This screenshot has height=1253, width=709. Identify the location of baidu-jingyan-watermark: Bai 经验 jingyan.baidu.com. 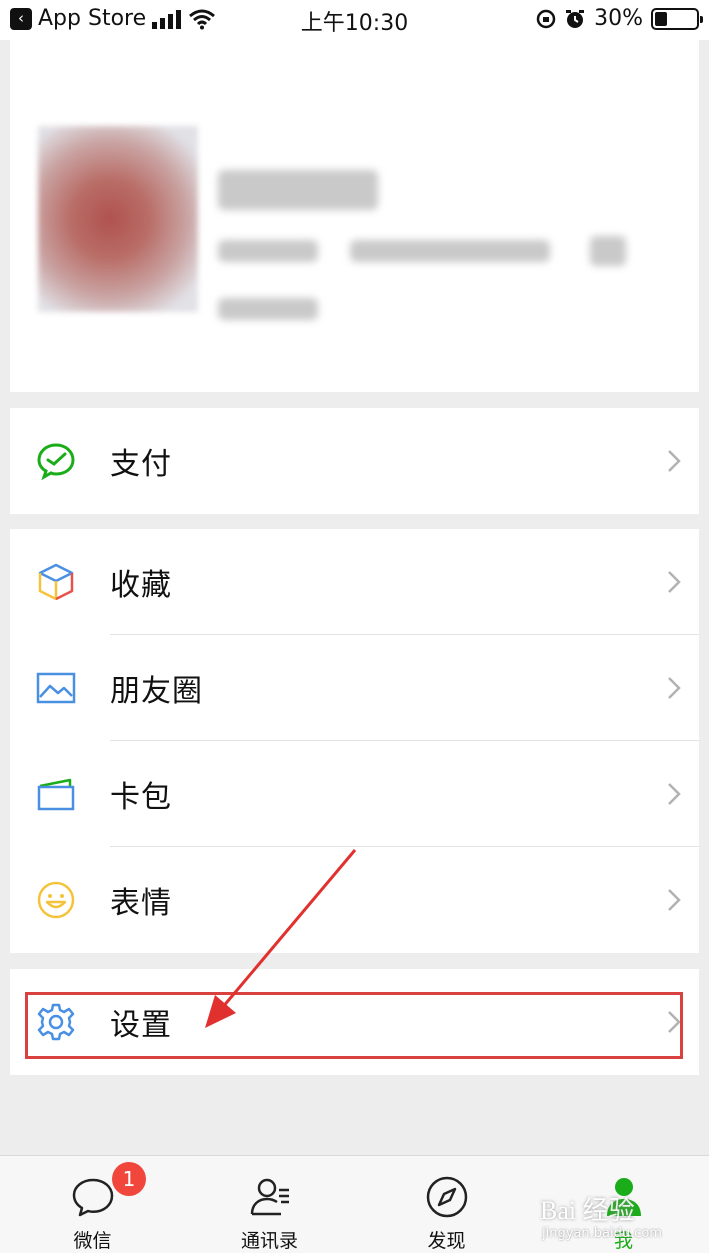
(615, 1208).